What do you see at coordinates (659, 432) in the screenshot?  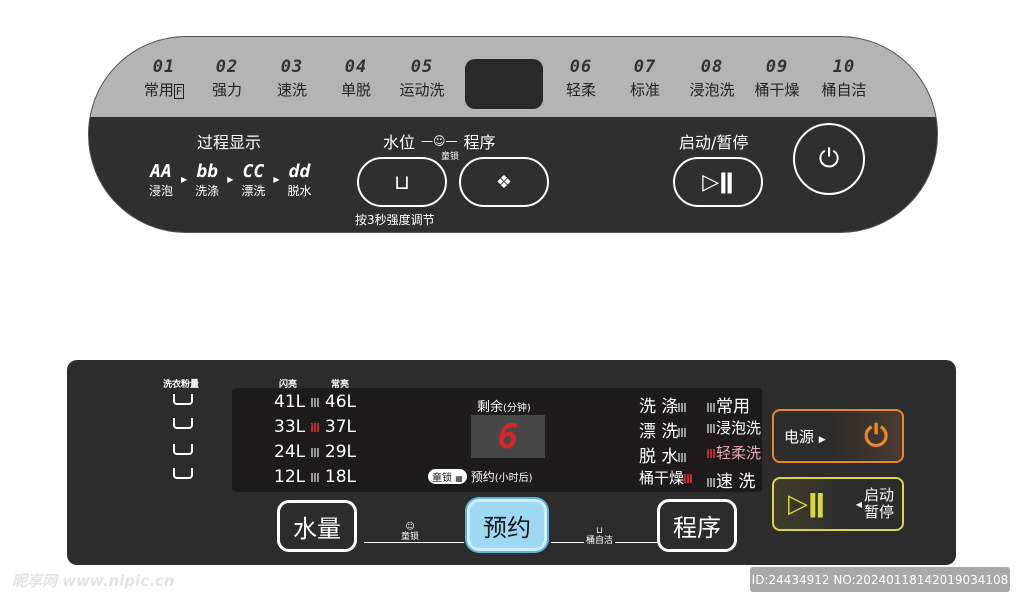 I see `stage-label: 漂 洗` at bounding box center [659, 432].